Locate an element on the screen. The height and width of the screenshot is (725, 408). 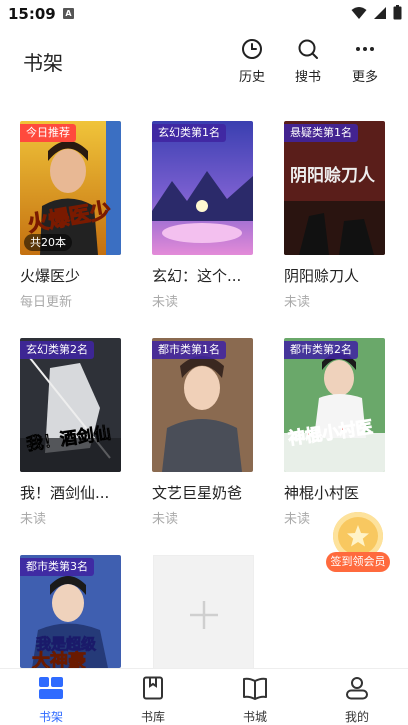
book-item: 火爆医少 今日推荐 共20本 火爆医少 每日更新 is located at coordinates (75, 215).